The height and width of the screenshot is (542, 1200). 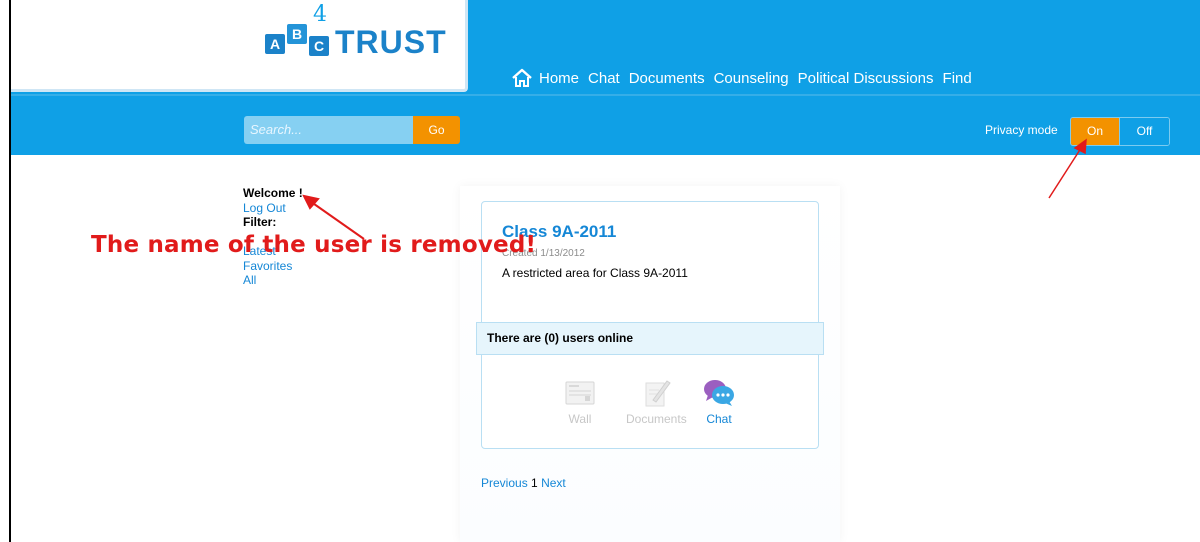 I want to click on logout-link: Log Out, so click(x=273, y=208).